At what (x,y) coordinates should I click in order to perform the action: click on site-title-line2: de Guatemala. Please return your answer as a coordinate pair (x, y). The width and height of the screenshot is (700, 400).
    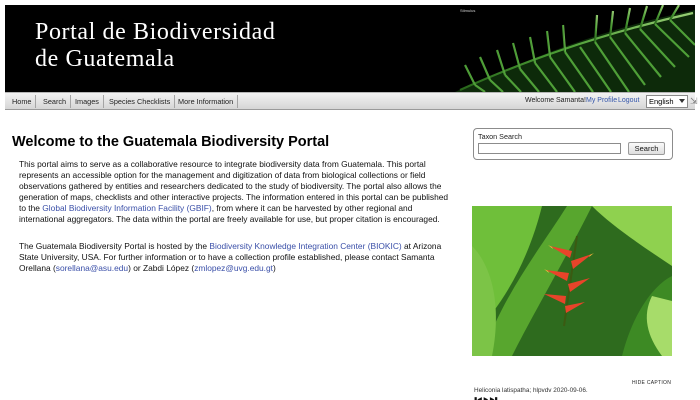
    Looking at the image, I should click on (105, 59).